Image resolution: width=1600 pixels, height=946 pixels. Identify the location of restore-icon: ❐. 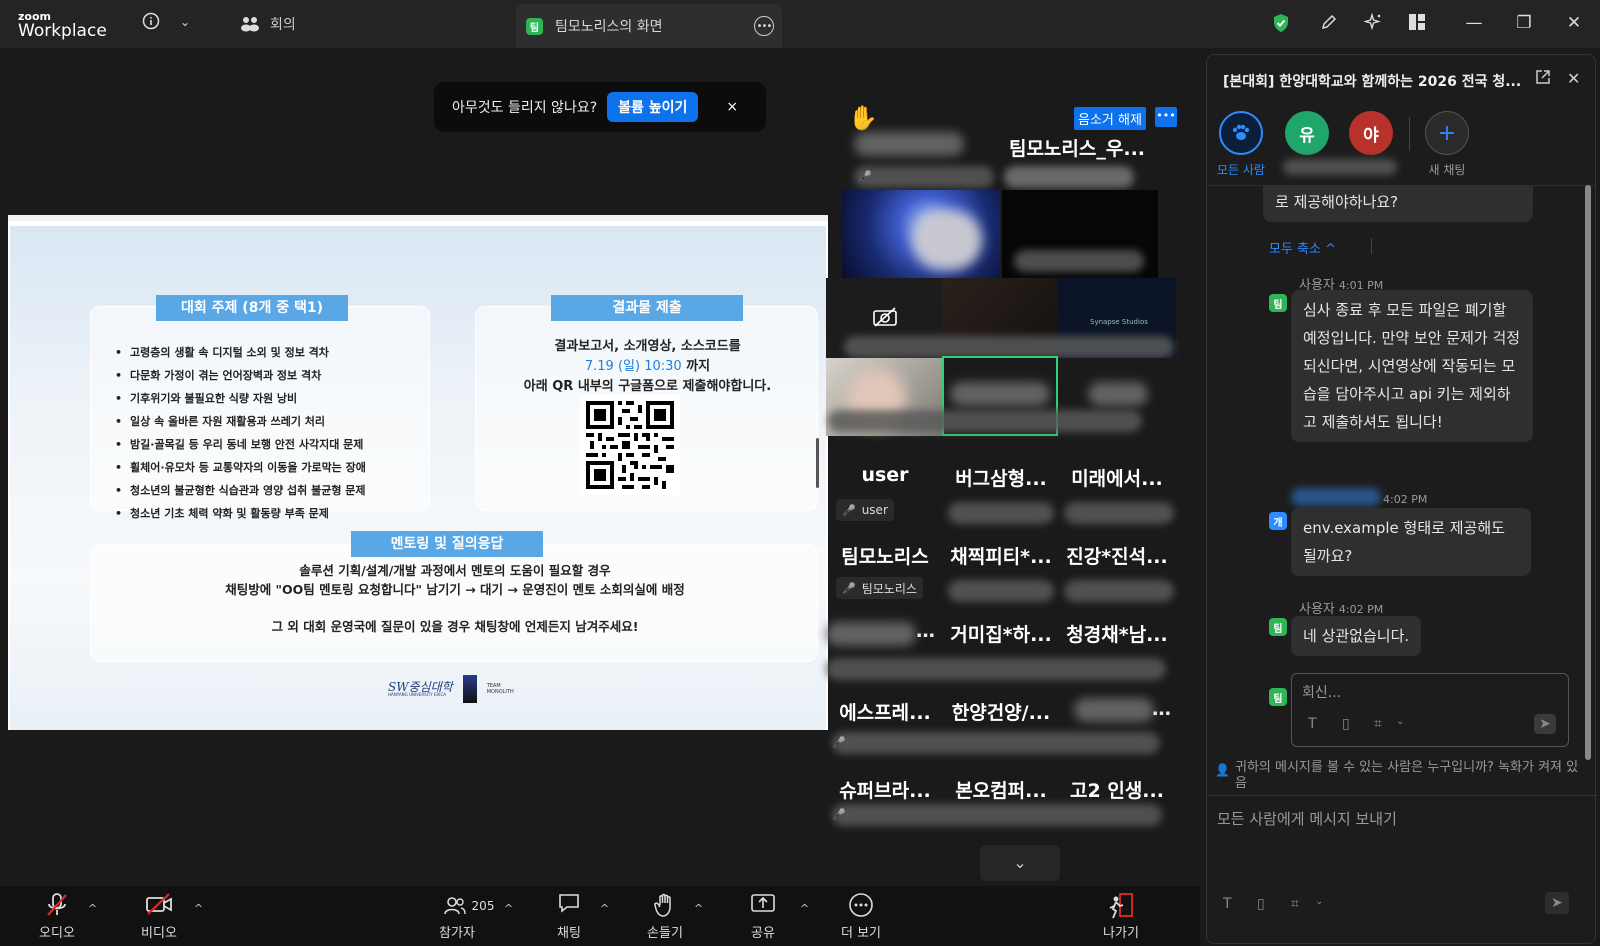
(1524, 23).